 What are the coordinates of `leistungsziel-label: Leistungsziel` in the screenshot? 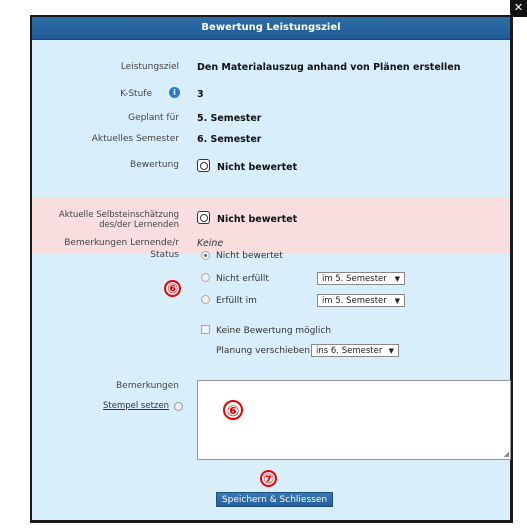 It's located at (149, 67).